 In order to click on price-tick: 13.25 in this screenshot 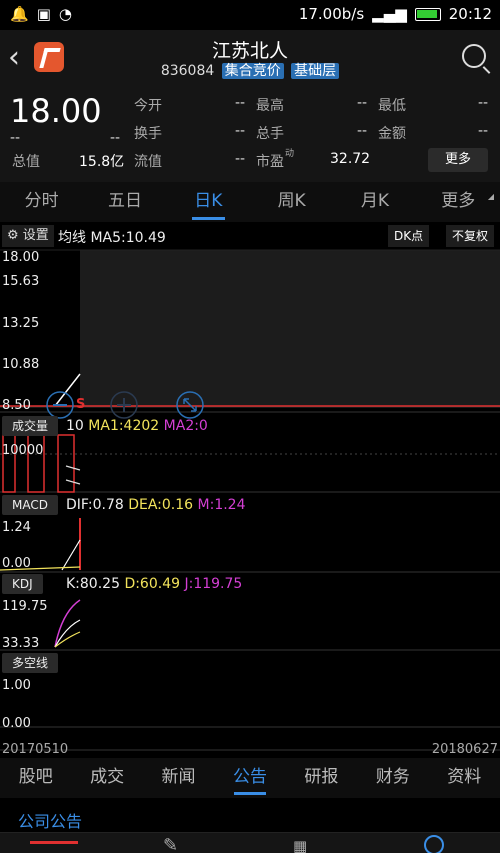, I will do `click(21, 323)`.